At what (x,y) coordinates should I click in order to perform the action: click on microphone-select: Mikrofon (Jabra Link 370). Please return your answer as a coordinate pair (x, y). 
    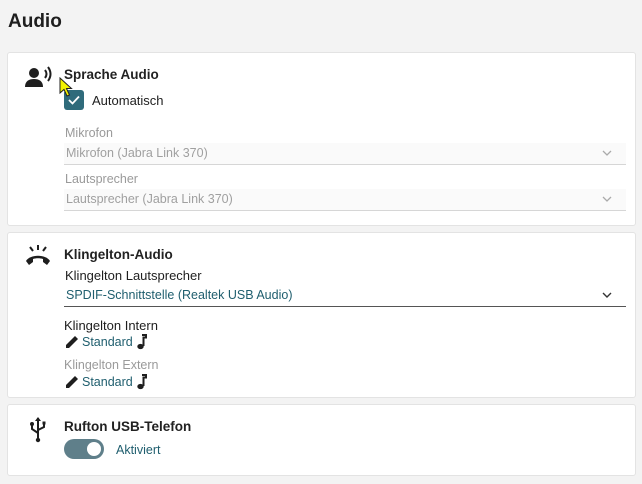
    Looking at the image, I should click on (345, 154).